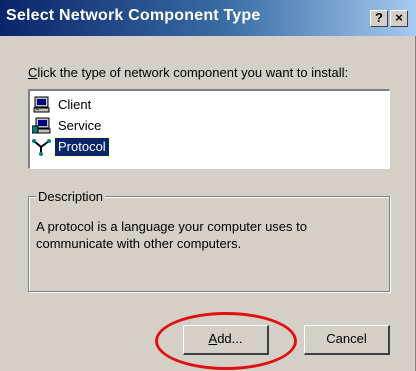 This screenshot has width=416, height=371. What do you see at coordinates (226, 341) in the screenshot?
I see `highlight-circle` at bounding box center [226, 341].